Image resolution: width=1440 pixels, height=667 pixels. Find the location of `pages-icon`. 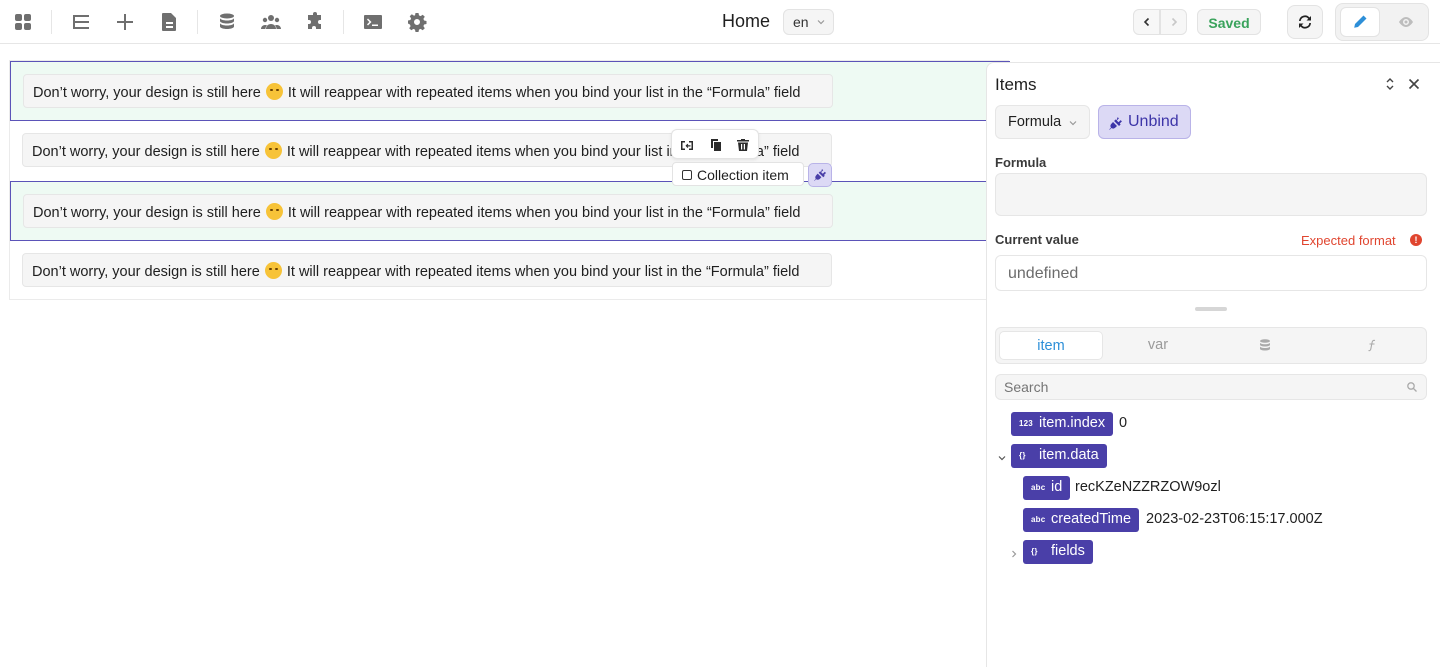

pages-icon is located at coordinates (169, 22).